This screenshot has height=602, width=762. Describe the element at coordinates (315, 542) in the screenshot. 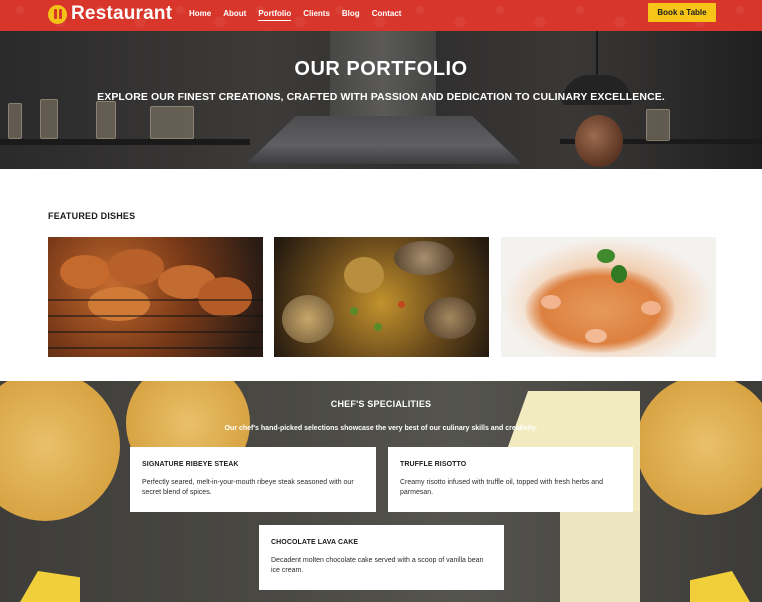

I see `speciality-card-title: CHOCOLATE LAVA CAKE` at that location.